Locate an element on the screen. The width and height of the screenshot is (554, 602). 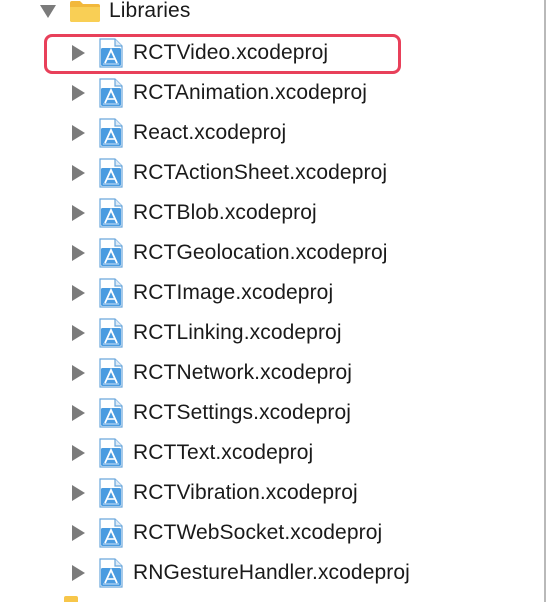
highlight-annotation is located at coordinates (222, 54).